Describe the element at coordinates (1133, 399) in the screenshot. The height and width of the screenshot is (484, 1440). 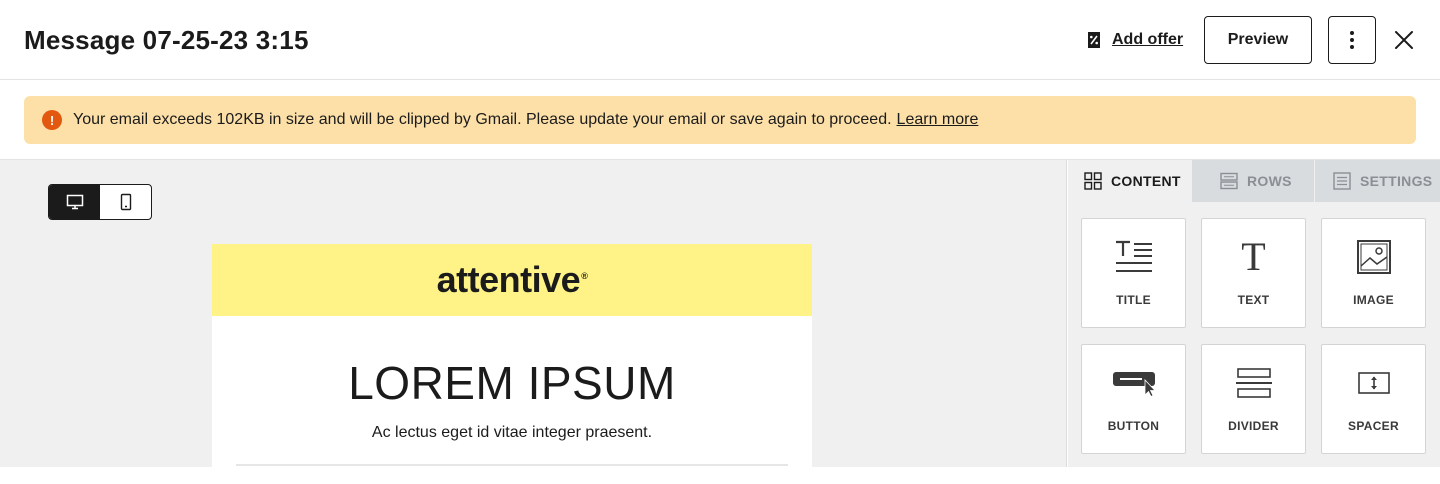
I see `block-button: BUTTON` at that location.